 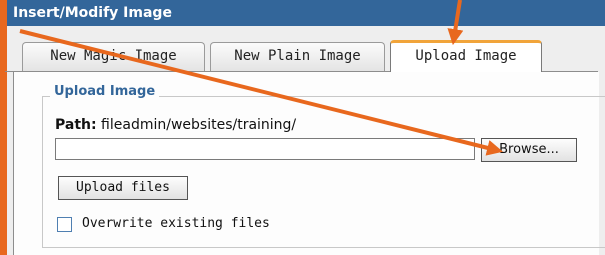 I want to click on path-row: Path: fileadmin/websites/training/, so click(x=175, y=125).